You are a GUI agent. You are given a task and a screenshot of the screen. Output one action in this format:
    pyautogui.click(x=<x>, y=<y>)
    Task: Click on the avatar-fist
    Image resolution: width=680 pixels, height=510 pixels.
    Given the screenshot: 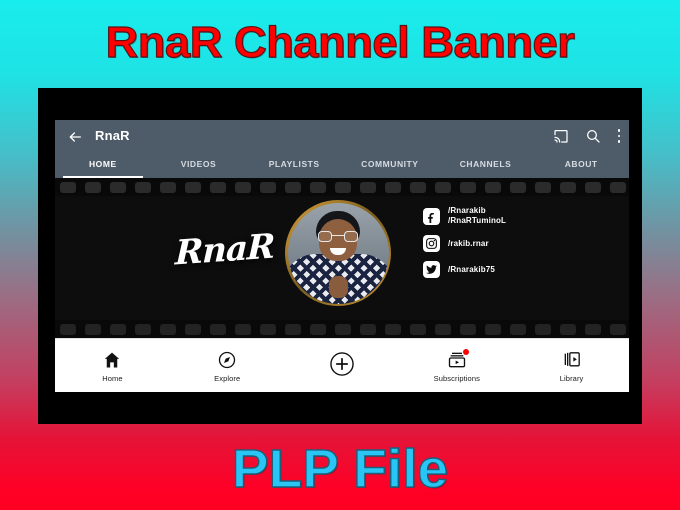 What is the action you would take?
    pyautogui.click(x=338, y=286)
    